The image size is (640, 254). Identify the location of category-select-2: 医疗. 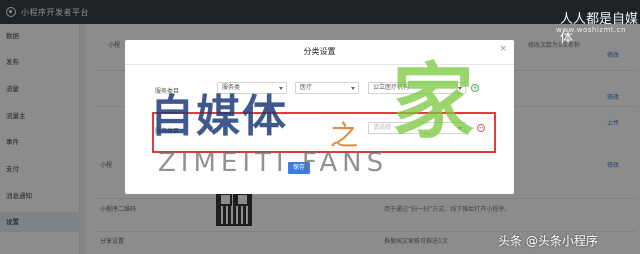
(327, 88).